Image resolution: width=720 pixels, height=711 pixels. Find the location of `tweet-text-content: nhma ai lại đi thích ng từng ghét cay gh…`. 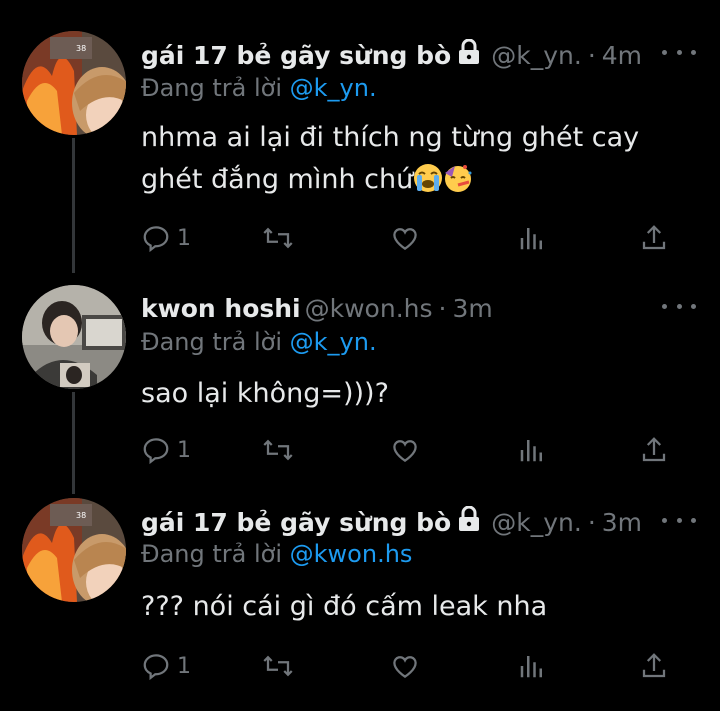

tweet-text-content: nhma ai lại đi thích ng từng ghét cay gh… is located at coordinates (390, 158).